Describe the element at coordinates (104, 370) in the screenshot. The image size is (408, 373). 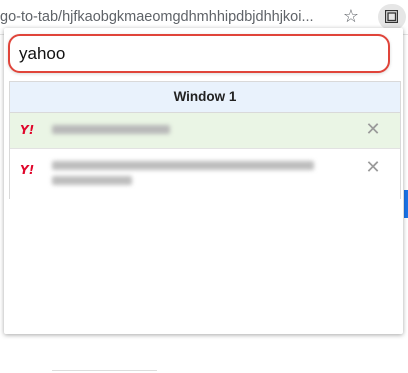
I see `background-divider` at that location.